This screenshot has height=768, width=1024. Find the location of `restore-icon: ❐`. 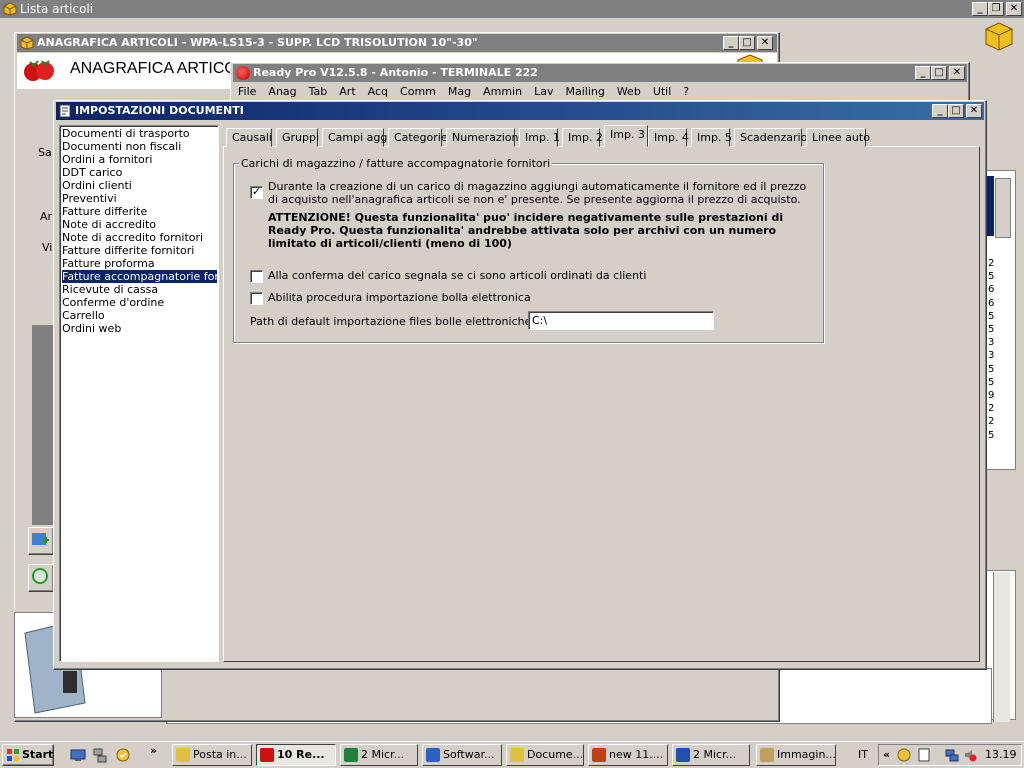

restore-icon: ❐ is located at coordinates (996, 9).